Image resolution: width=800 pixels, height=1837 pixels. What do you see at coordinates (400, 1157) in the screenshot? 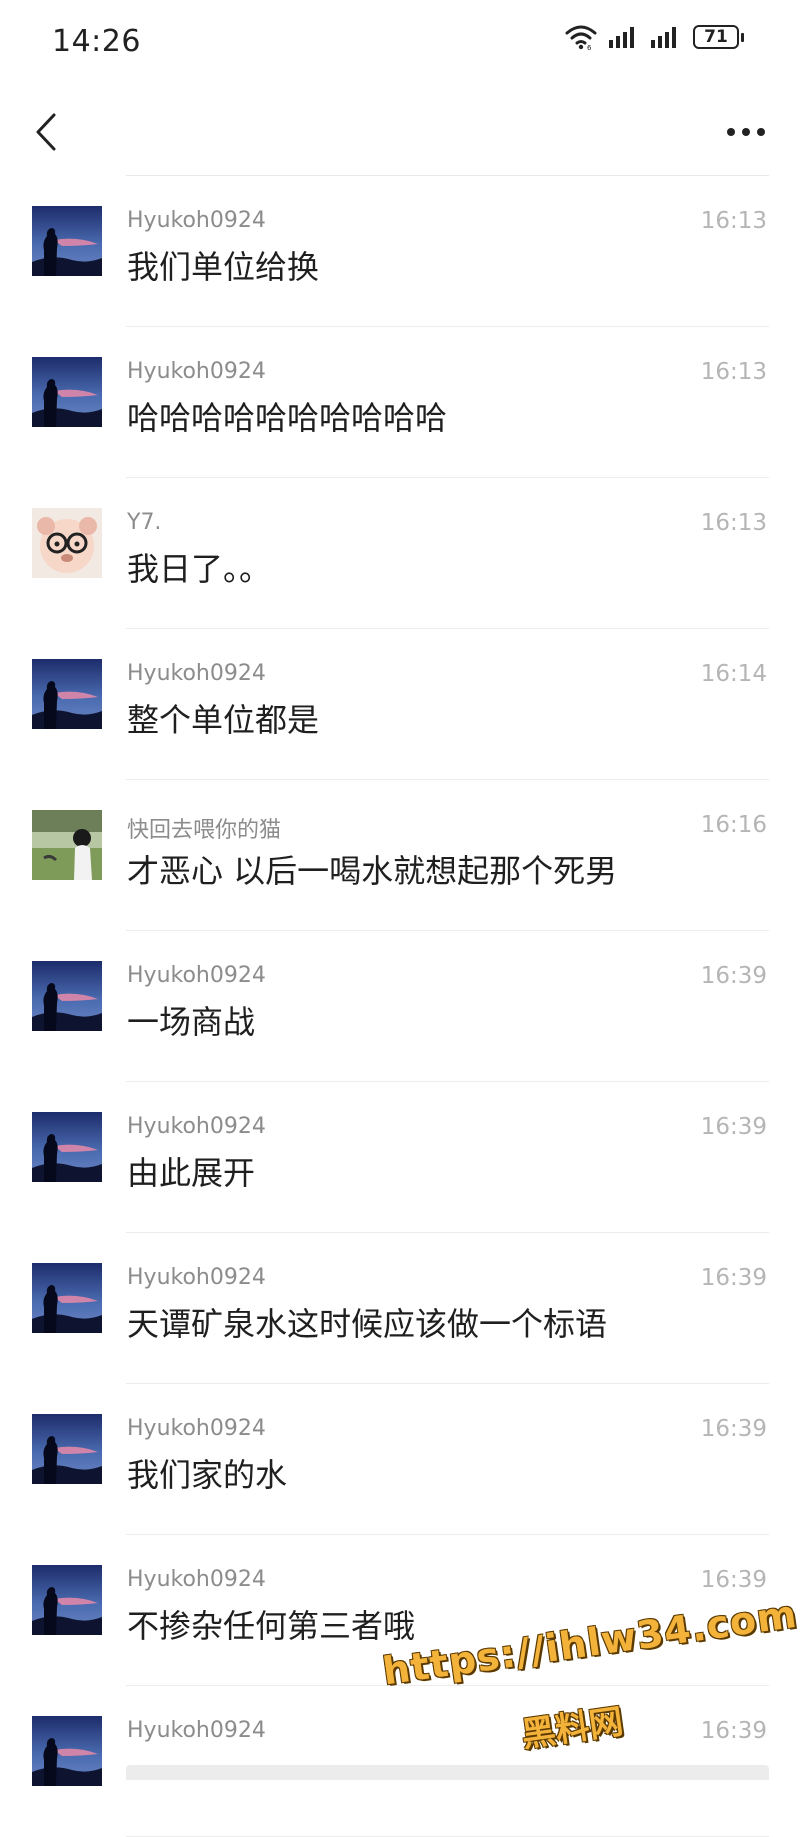
I see `message-item: Hyukoh0924 16:39 由此展开` at bounding box center [400, 1157].